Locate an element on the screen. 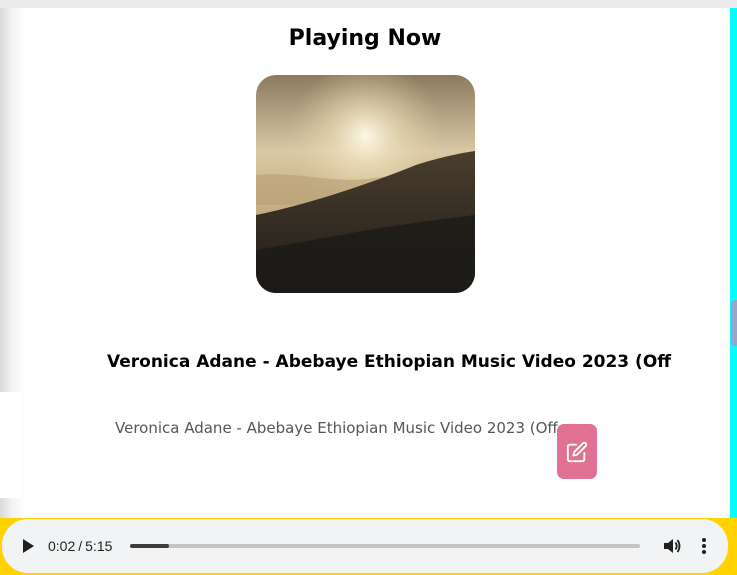 Image resolution: width=737 pixels, height=575 pixels. volume-icon is located at coordinates (672, 546).